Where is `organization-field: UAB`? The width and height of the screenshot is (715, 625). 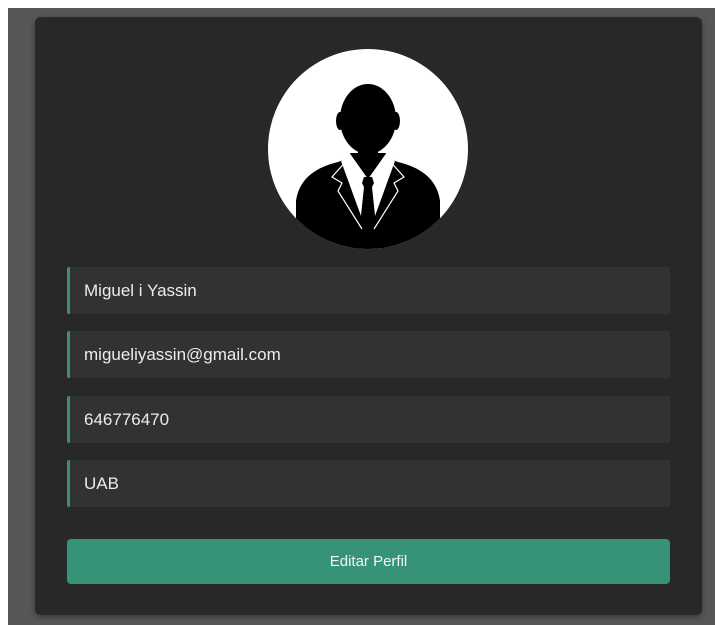 organization-field: UAB is located at coordinates (368, 483).